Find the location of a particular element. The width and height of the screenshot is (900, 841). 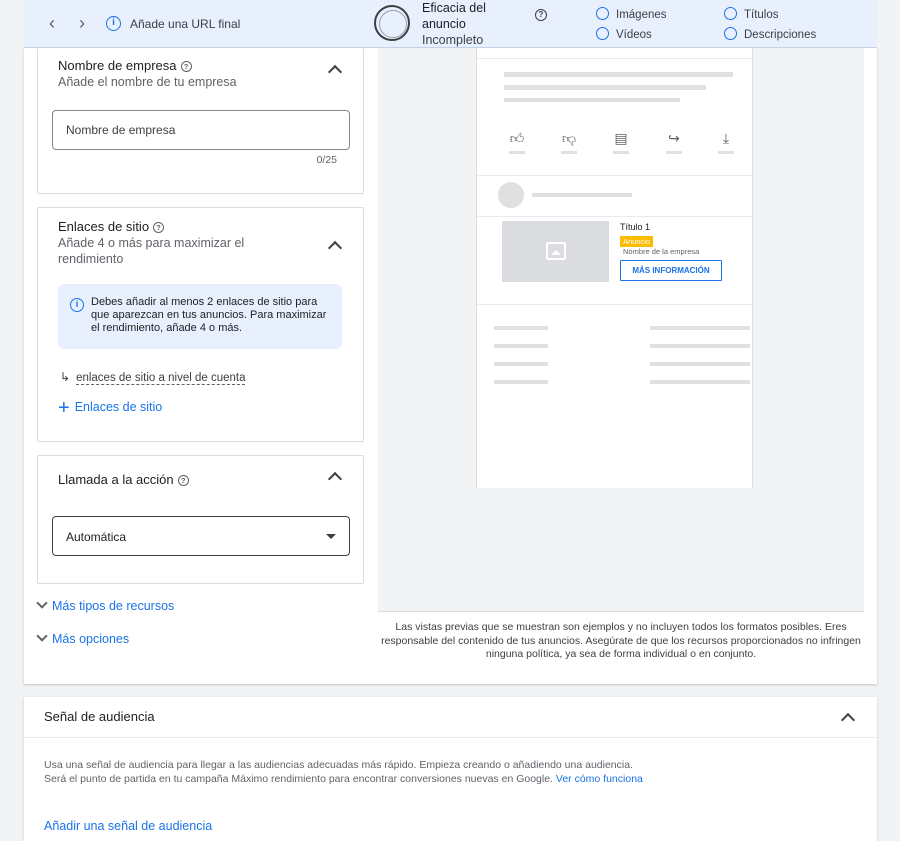

ad-image-placeholder is located at coordinates (555, 251).